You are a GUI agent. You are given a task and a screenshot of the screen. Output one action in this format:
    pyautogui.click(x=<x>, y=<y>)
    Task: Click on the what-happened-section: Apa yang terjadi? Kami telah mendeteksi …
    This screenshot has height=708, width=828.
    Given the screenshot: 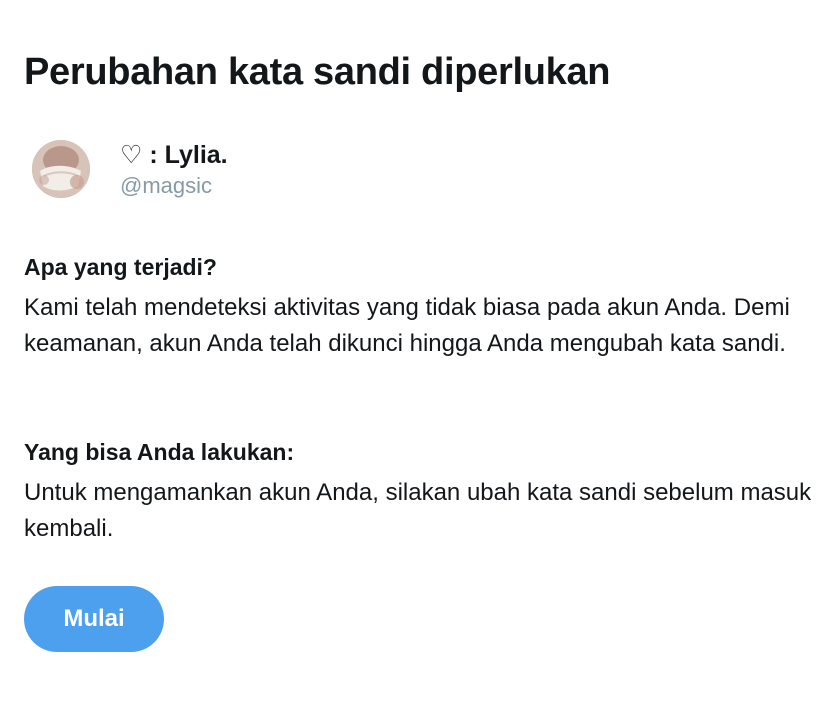 What is the action you would take?
    pyautogui.click(x=419, y=307)
    